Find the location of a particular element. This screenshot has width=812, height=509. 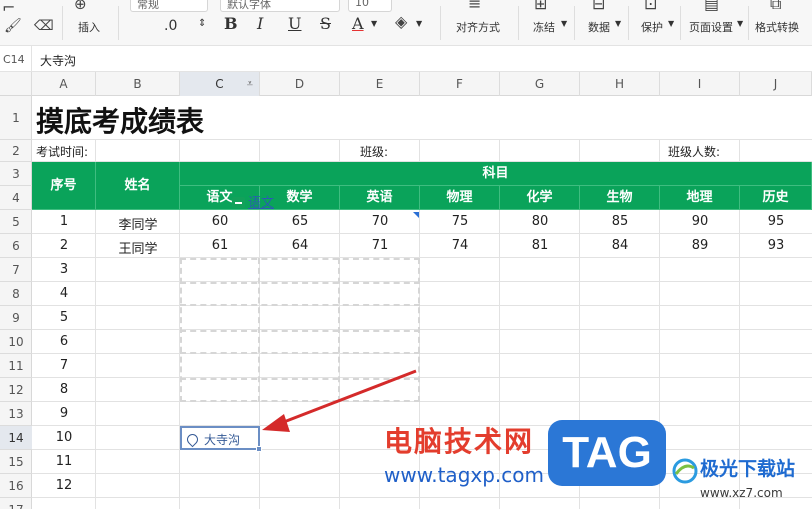

partner-name: 极光下载站 is located at coordinates (748, 469).